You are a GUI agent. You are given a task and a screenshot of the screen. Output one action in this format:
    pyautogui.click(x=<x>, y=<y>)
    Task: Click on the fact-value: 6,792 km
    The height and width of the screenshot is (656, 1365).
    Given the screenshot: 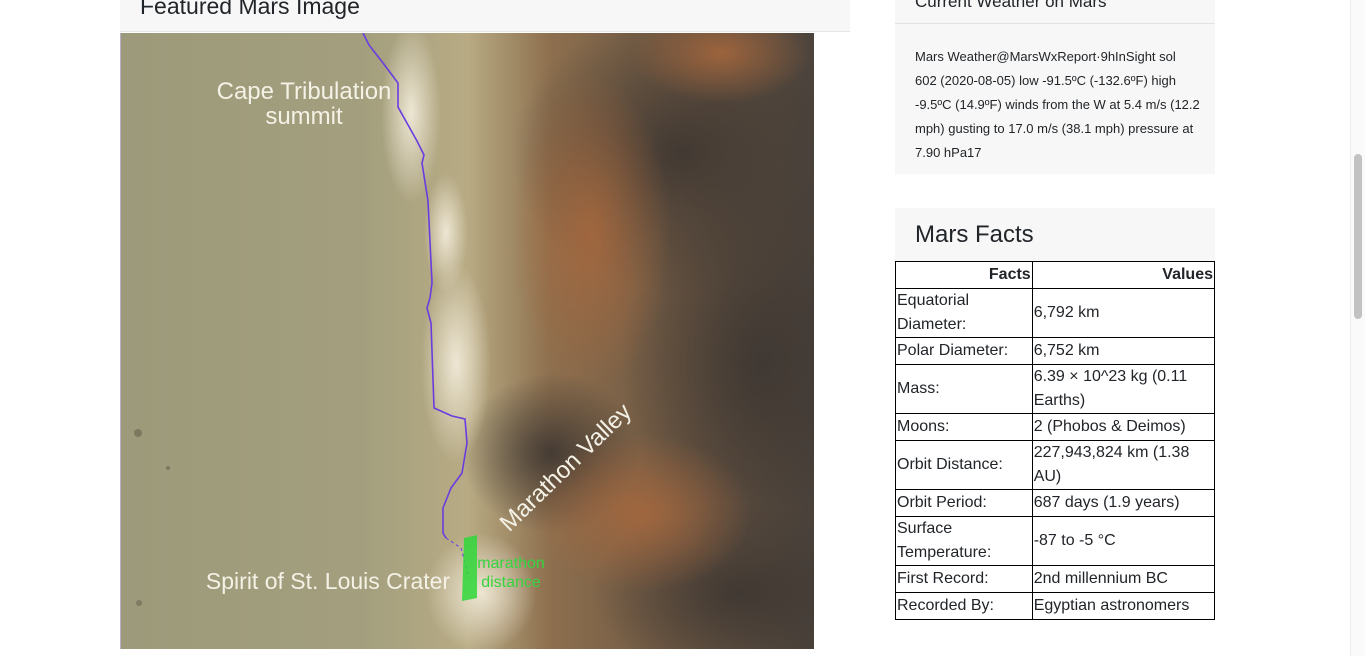 What is the action you would take?
    pyautogui.click(x=1123, y=313)
    